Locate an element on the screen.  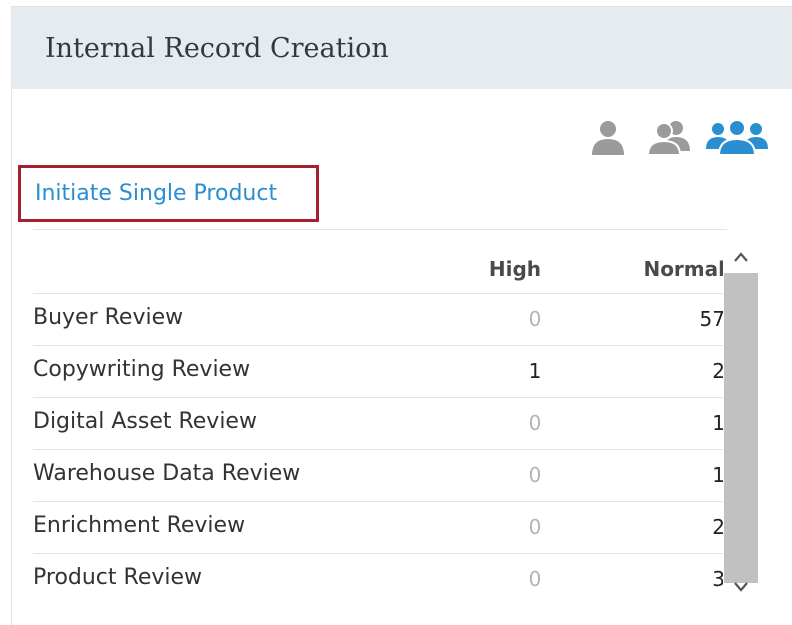
row-label: Copywriting Review is located at coordinates (142, 369).